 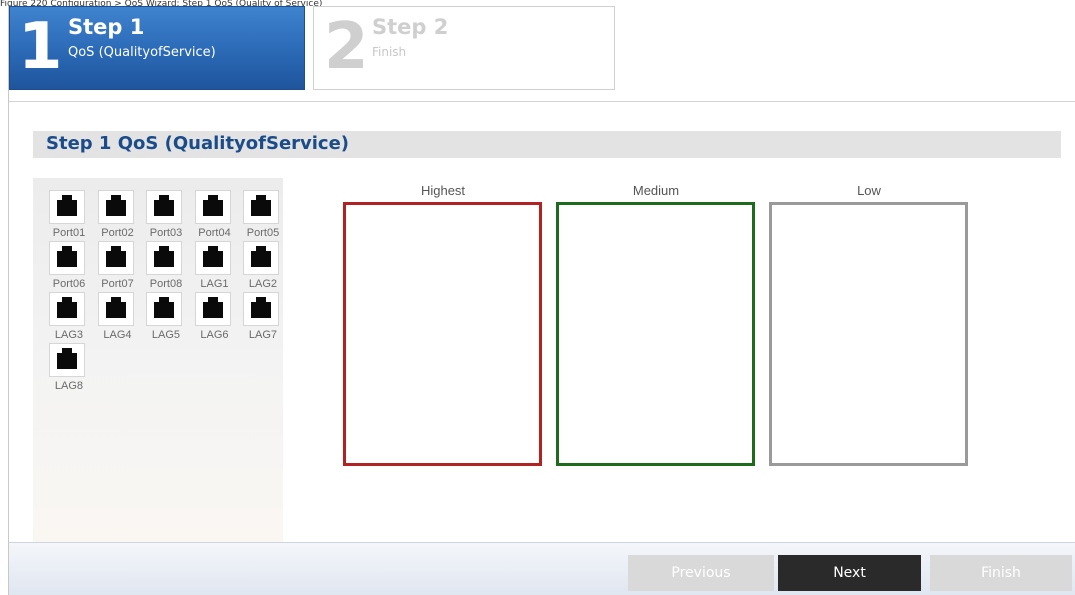 I want to click on low-label: Low, so click(x=869, y=190).